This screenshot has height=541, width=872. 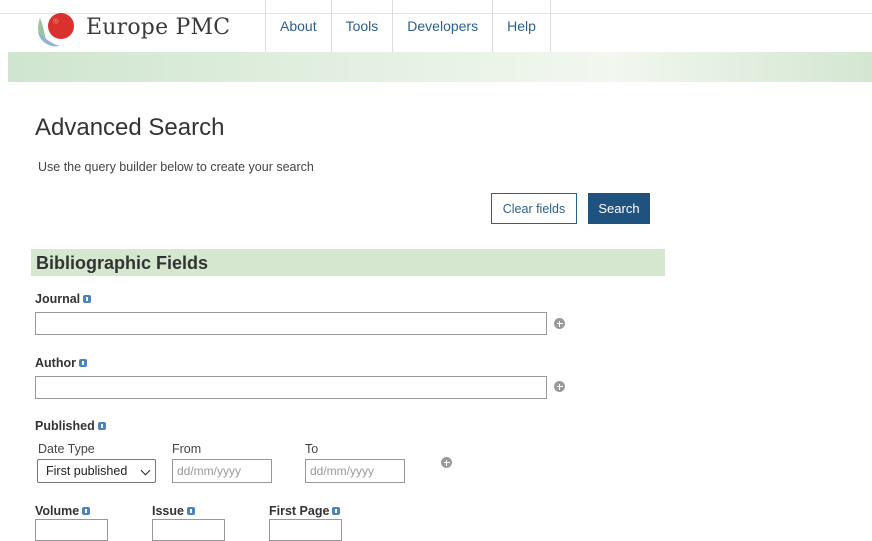 I want to click on published-label: Published, so click(x=70, y=426).